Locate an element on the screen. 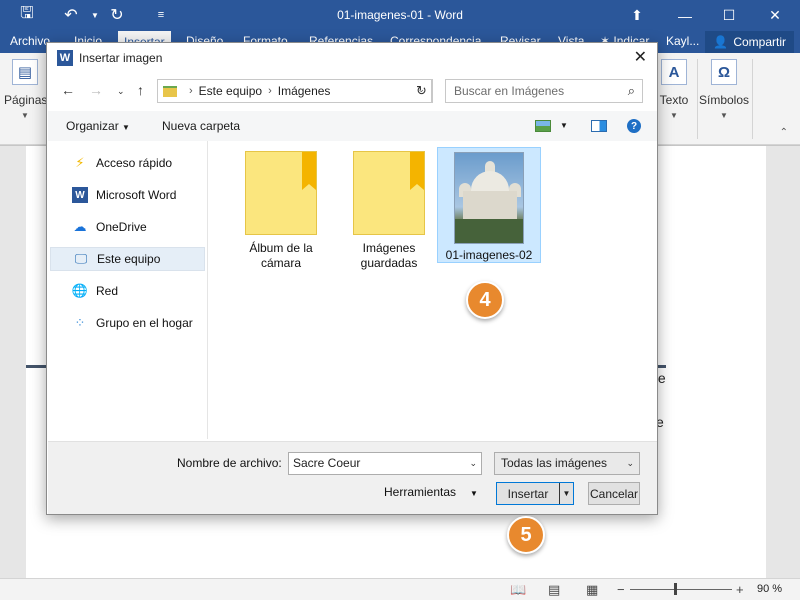  filetype-select: Todas las imágenes ⌄ is located at coordinates (567, 463).